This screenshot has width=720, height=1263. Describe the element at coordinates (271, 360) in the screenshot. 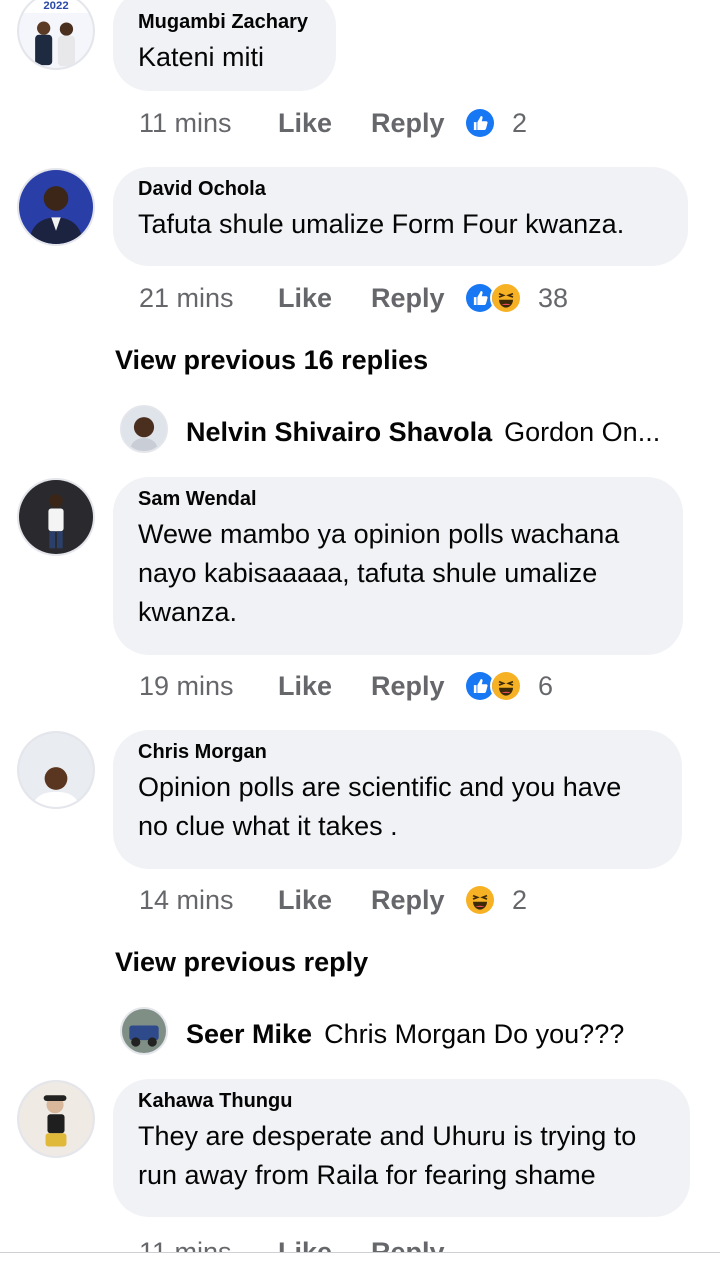

I see `view-previous-replies-link: View previous 16 replies` at that location.